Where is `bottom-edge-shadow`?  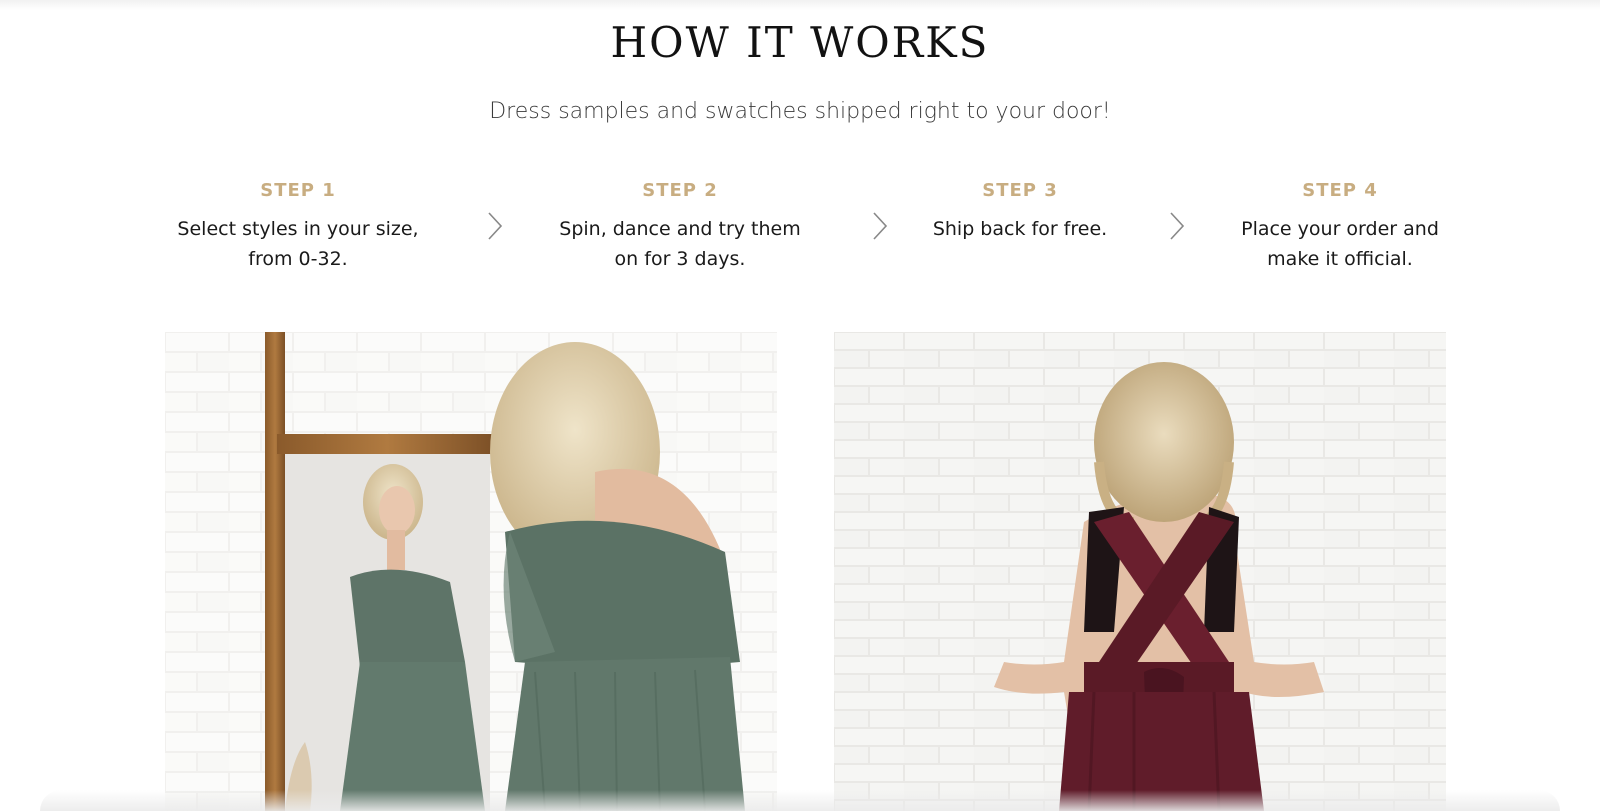 bottom-edge-shadow is located at coordinates (800, 800).